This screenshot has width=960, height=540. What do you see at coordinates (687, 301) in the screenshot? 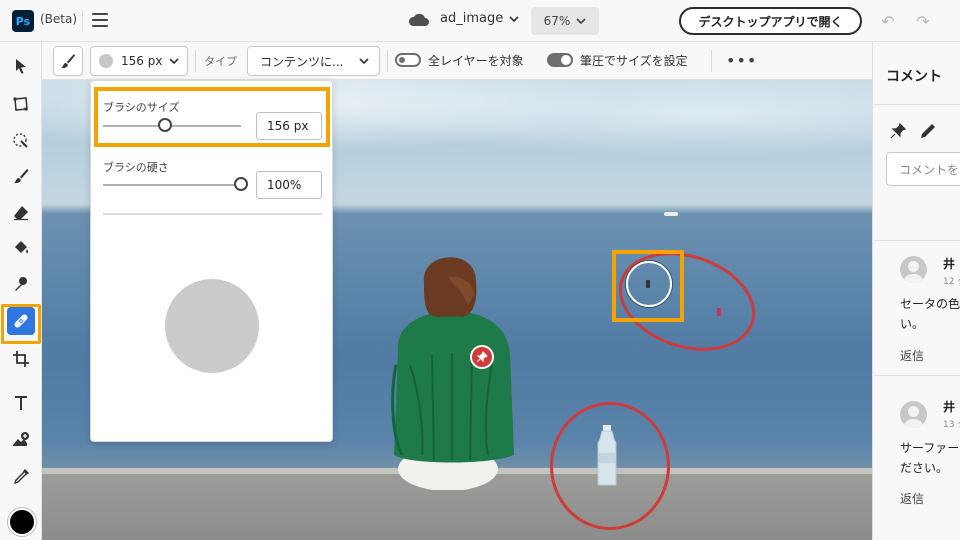
I see `red-annotation-circle` at bounding box center [687, 301].